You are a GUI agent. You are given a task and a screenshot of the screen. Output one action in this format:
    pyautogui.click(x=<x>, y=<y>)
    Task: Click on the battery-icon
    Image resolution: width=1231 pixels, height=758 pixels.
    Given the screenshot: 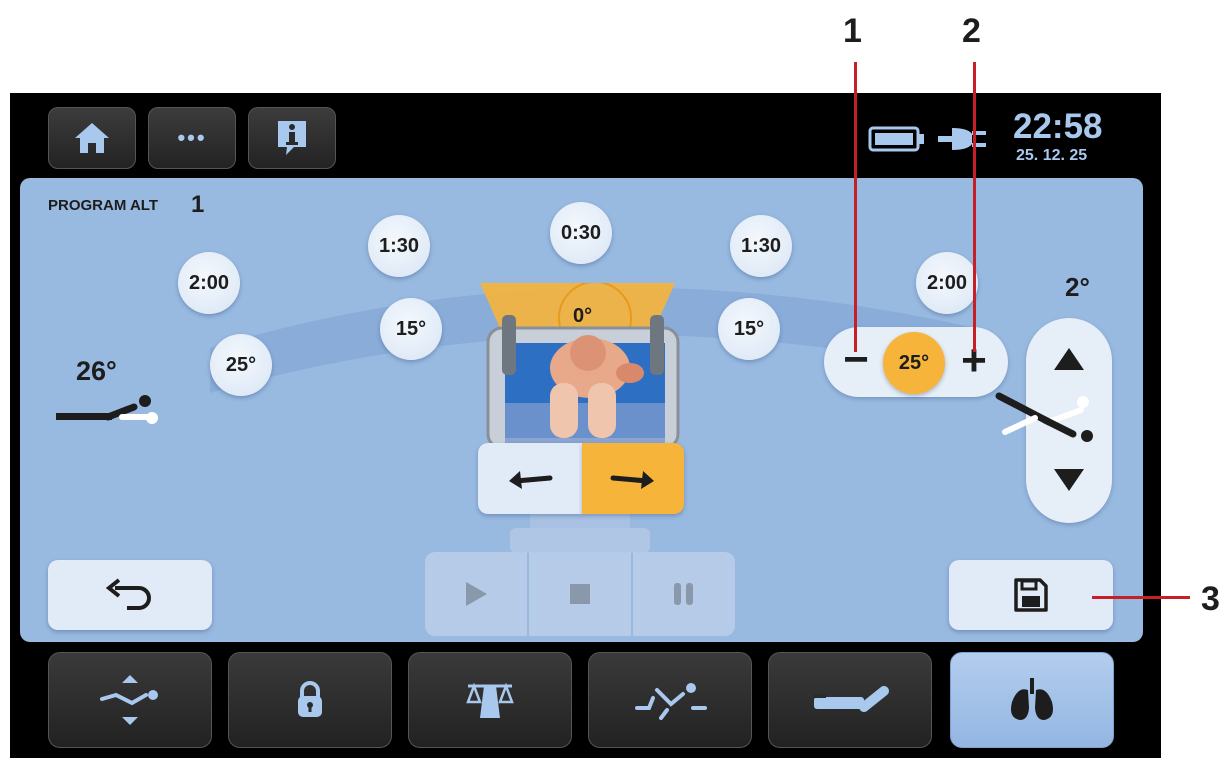 What is the action you would take?
    pyautogui.click(x=896, y=139)
    